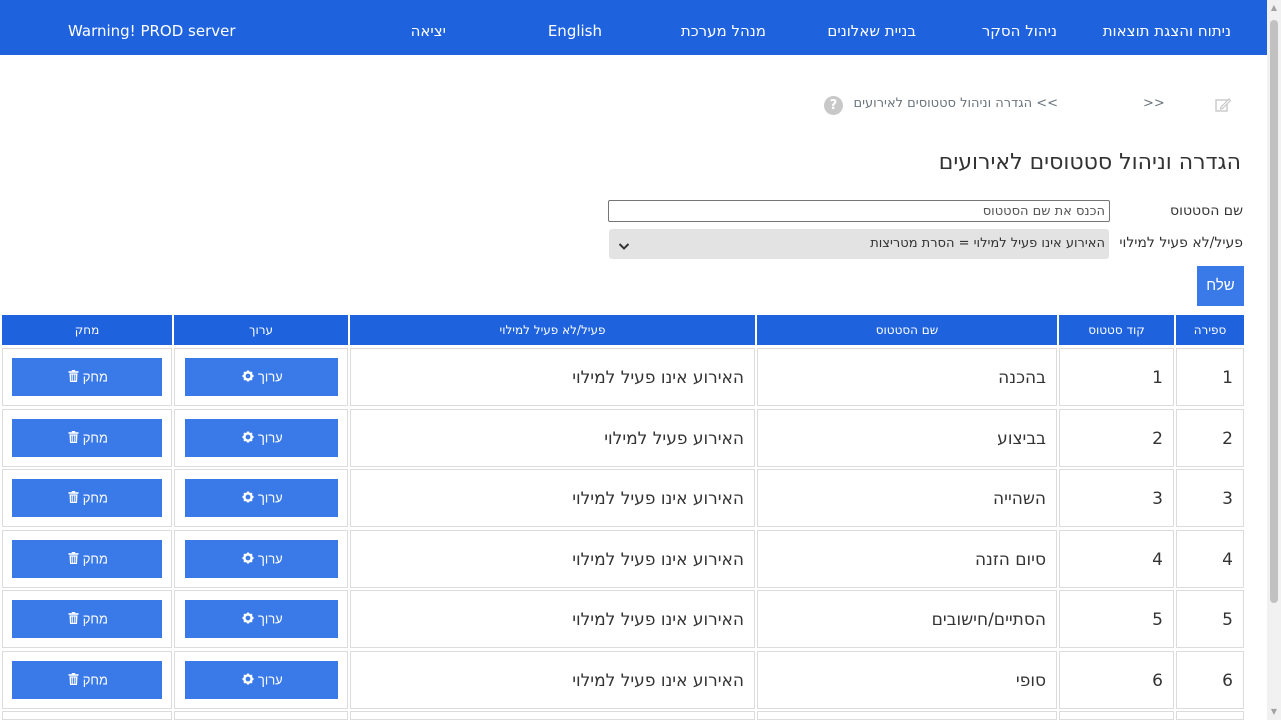 The width and height of the screenshot is (1281, 720). What do you see at coordinates (575, 27) in the screenshot?
I see `nav-item-english: English` at bounding box center [575, 27].